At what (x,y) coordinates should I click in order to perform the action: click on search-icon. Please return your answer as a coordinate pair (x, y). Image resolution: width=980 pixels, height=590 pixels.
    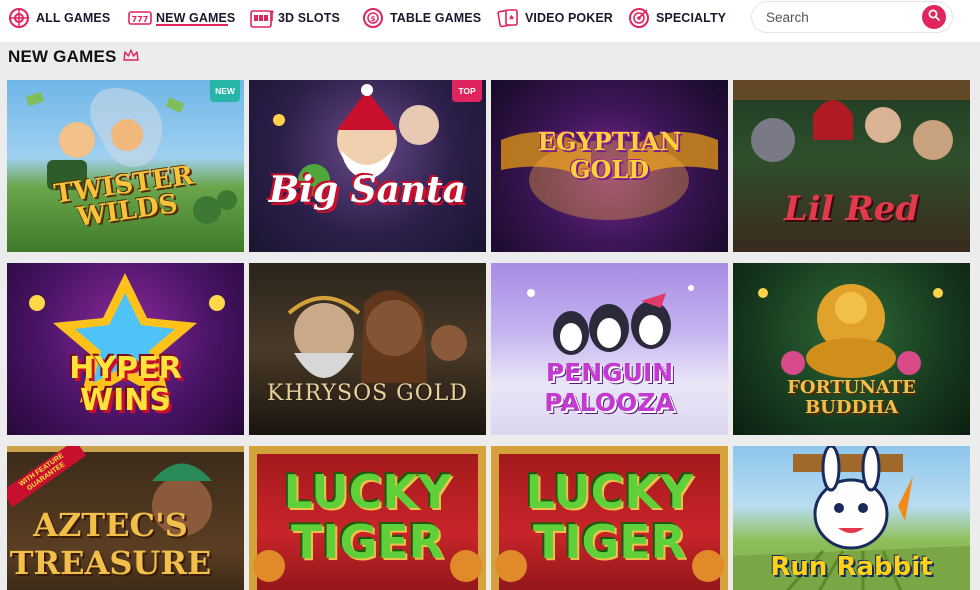
    Looking at the image, I should click on (934, 17).